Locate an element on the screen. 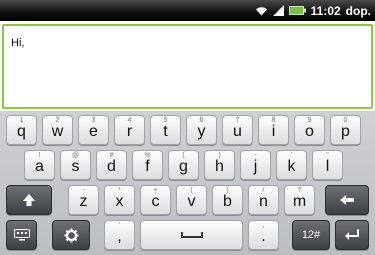 The width and height of the screenshot is (375, 255). key-s-label: s is located at coordinates (75, 166).